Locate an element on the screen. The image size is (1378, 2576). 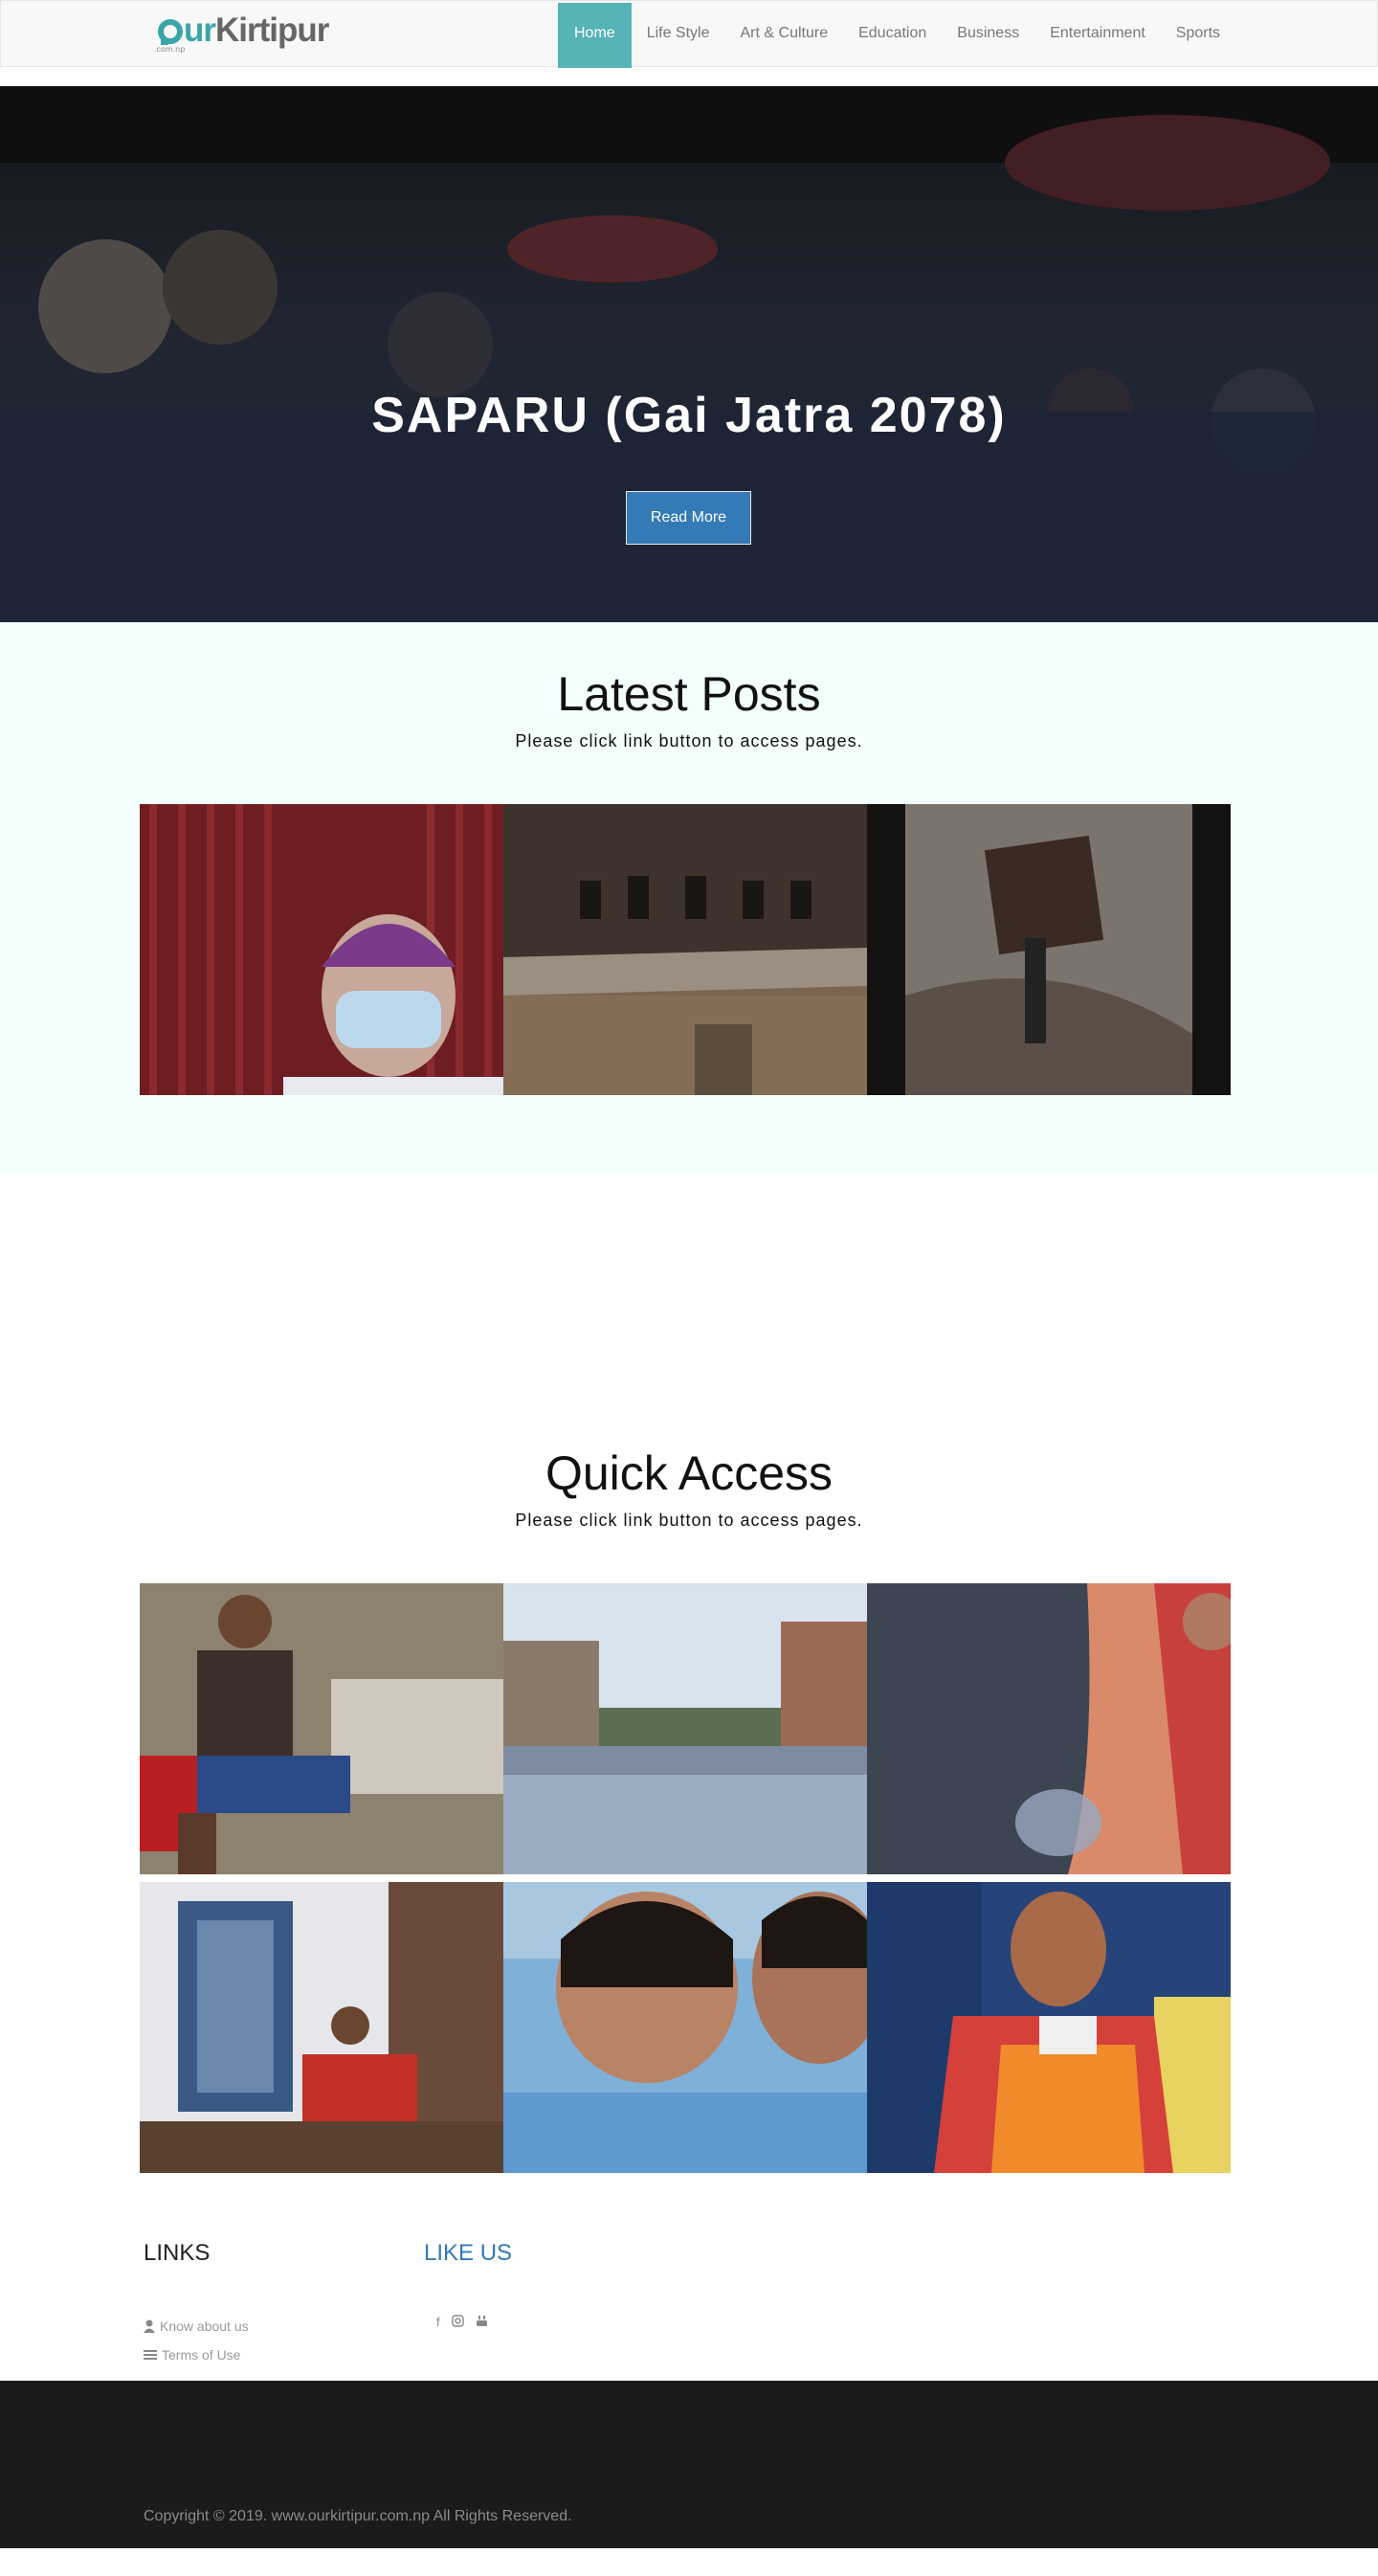
logo-text: urKirtipur is located at coordinates (256, 30).